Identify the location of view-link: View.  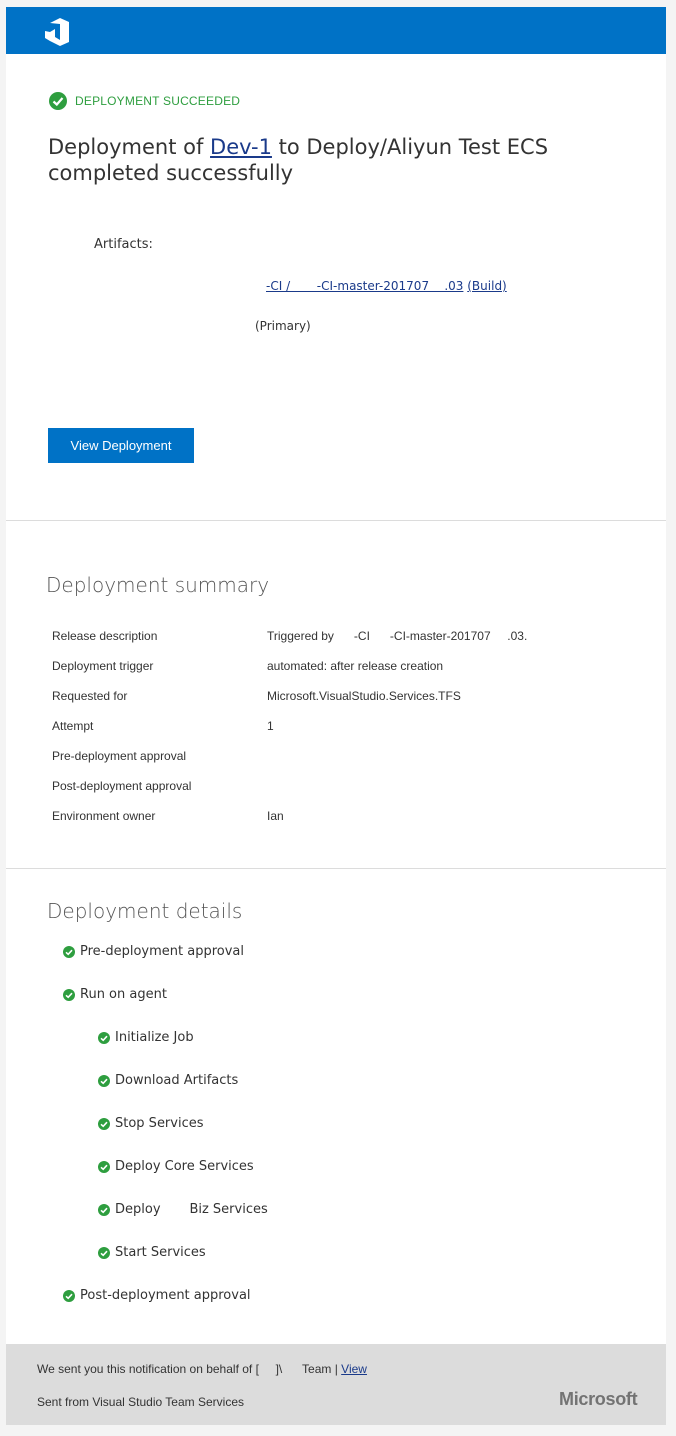
(354, 1369).